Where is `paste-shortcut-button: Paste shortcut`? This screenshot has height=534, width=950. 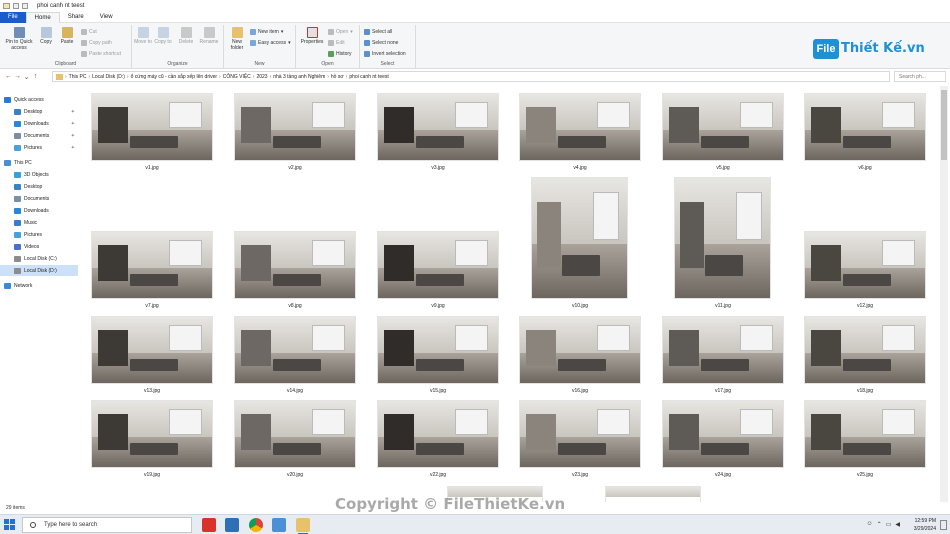
paste-shortcut-button: Paste shortcut is located at coordinates (101, 54).